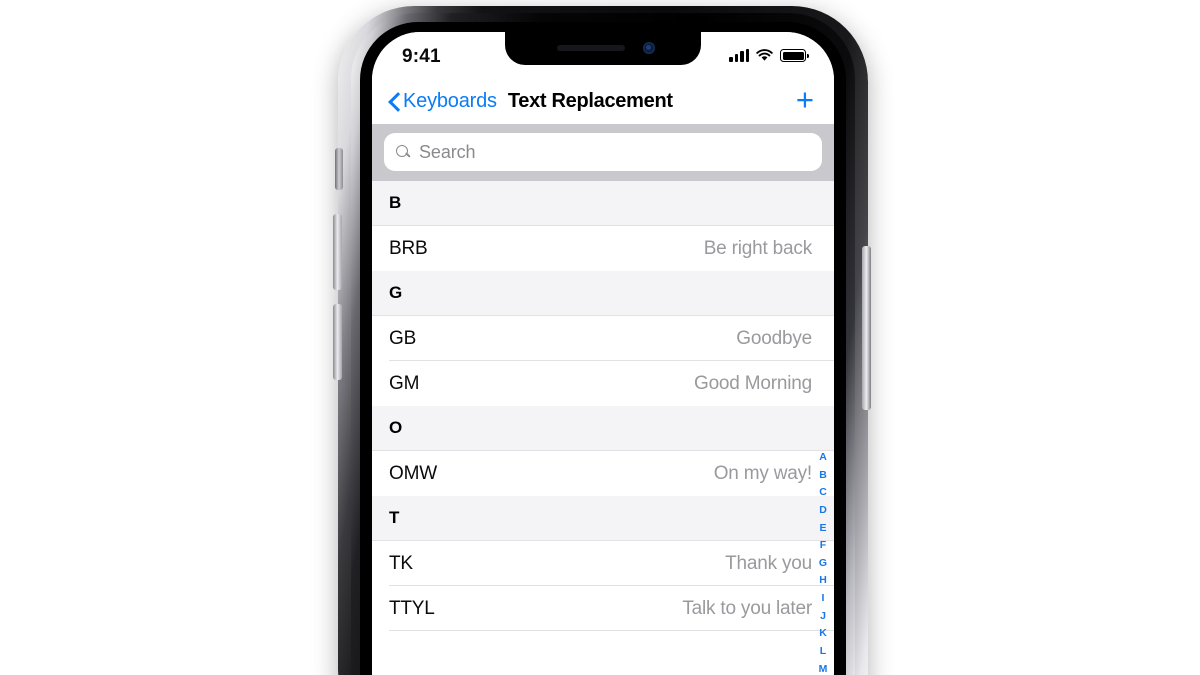  Describe the element at coordinates (603, 563) in the screenshot. I see `table-row: TK Thank you` at that location.